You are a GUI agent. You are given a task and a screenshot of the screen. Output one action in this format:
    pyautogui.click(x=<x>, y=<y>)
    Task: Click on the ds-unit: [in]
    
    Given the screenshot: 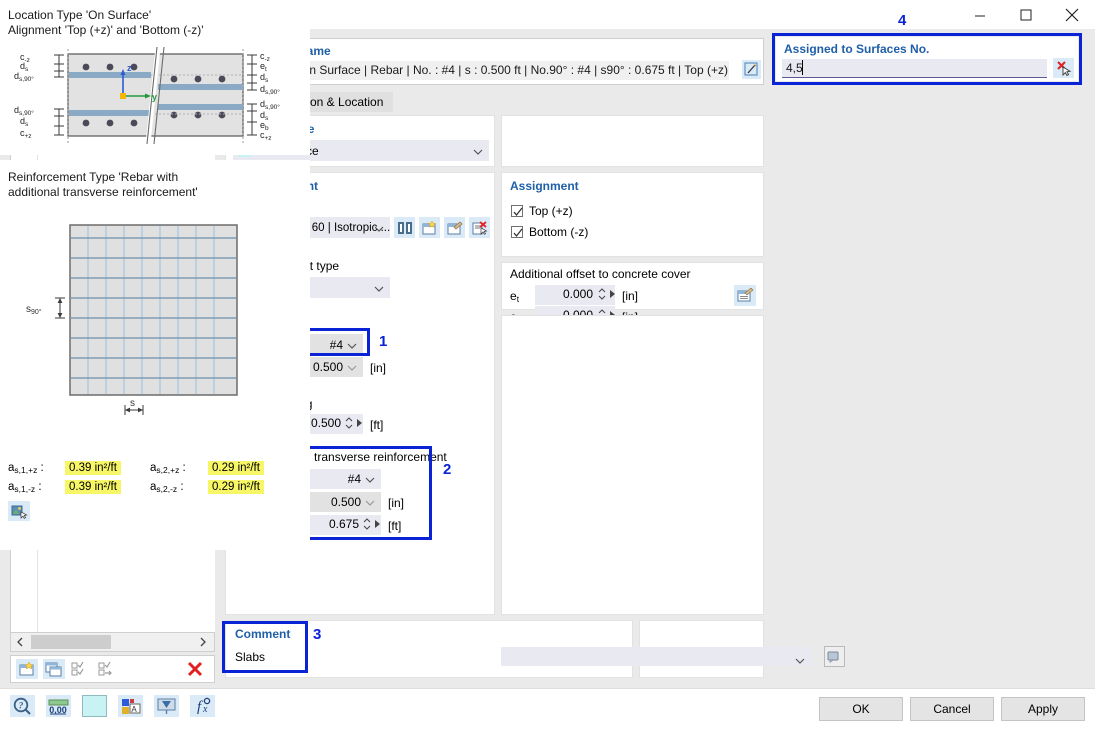 What is the action you would take?
    pyautogui.click(x=378, y=368)
    